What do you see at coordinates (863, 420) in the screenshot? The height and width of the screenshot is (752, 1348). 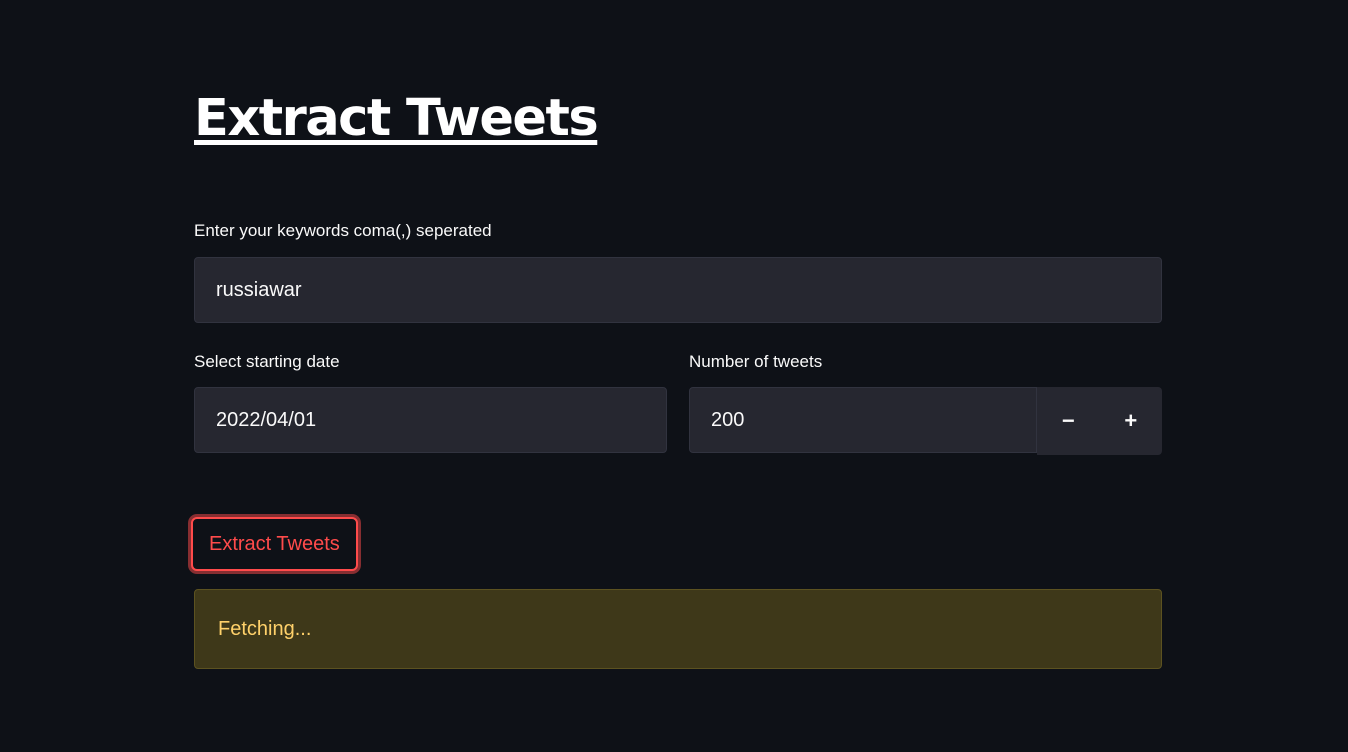 I see `tweet-count-input: 200` at bounding box center [863, 420].